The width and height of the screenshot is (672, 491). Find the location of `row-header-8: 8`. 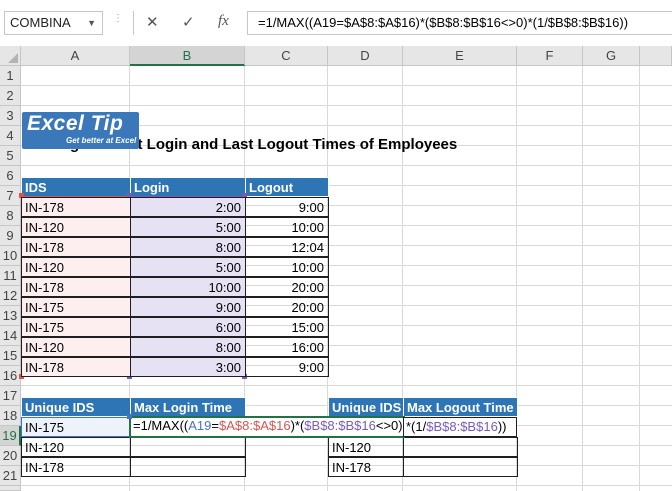

row-header-8: 8 is located at coordinates (10, 216).